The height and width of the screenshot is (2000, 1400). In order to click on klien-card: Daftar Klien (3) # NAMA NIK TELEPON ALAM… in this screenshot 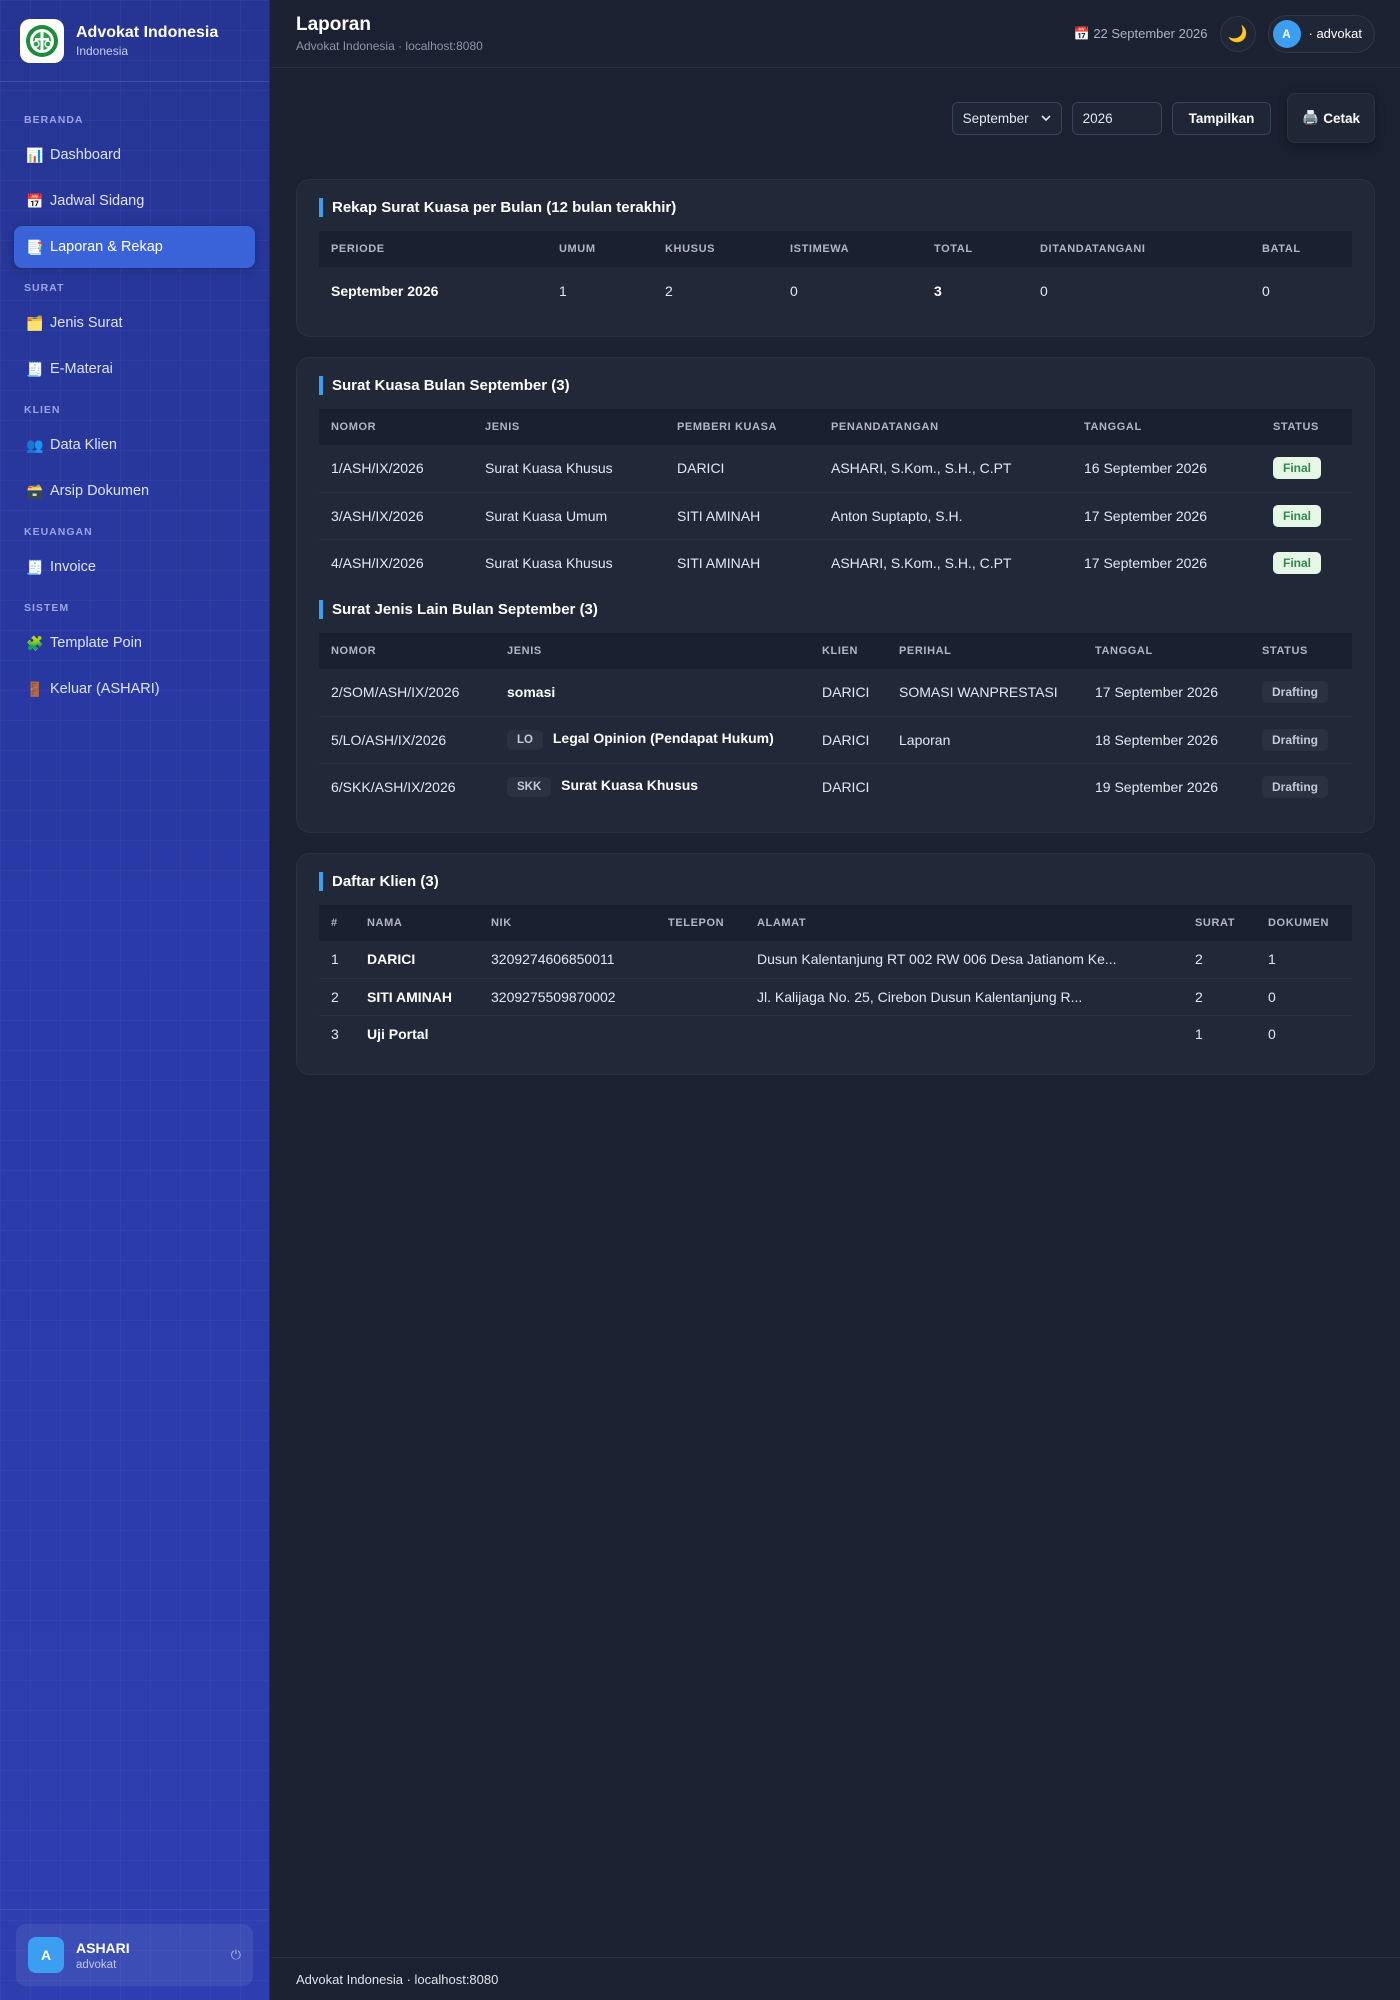, I will do `click(835, 964)`.